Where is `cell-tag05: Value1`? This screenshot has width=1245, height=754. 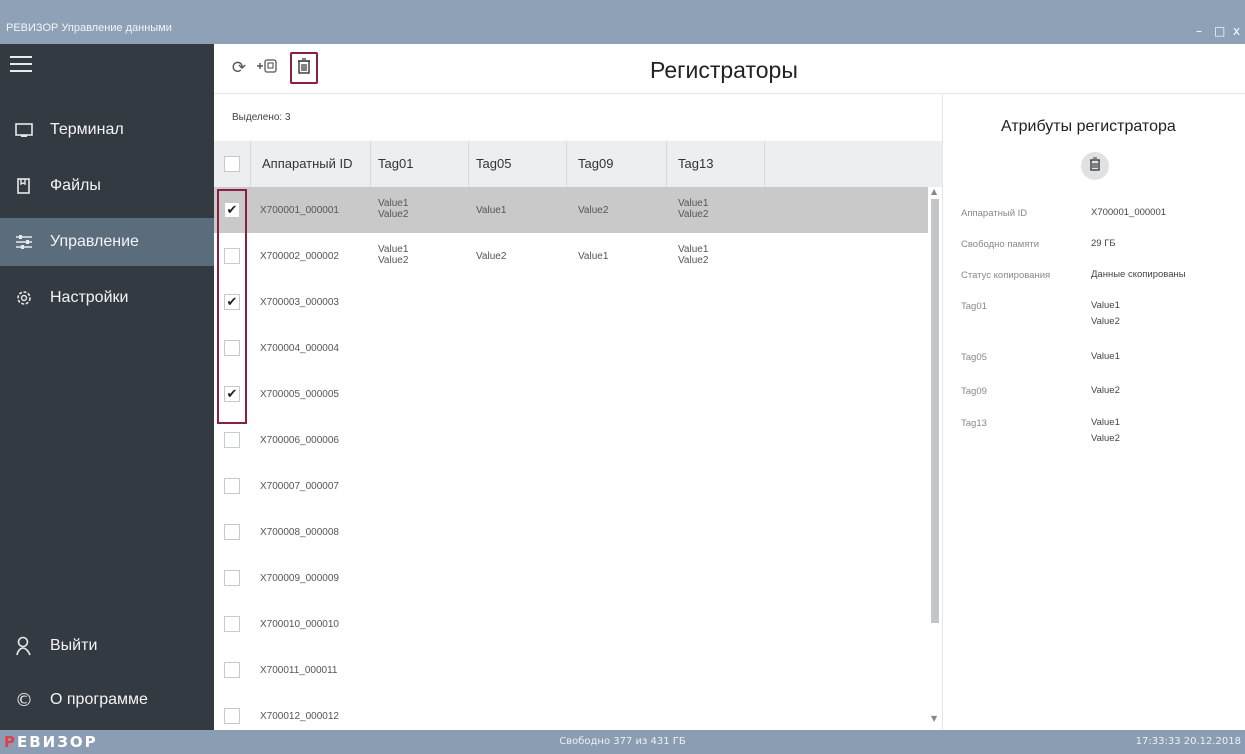 cell-tag05: Value1 is located at coordinates (491, 210).